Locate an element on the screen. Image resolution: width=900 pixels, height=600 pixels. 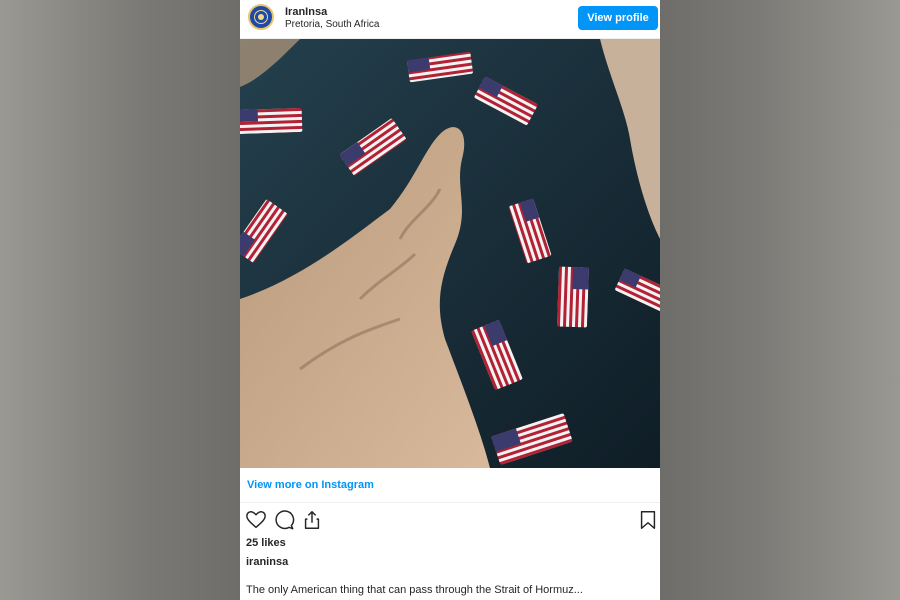
action-bar is located at coordinates (450, 520).